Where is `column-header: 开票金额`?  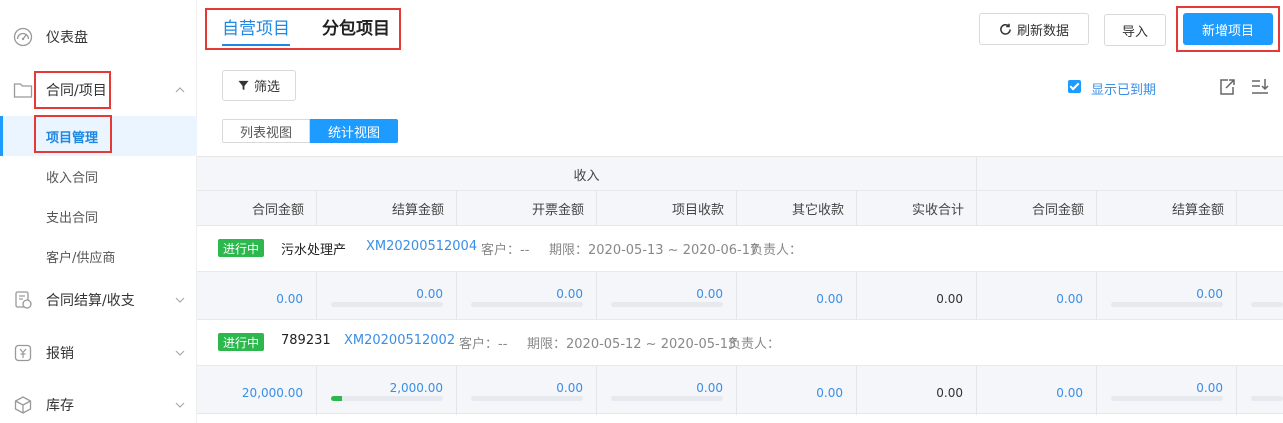
column-header: 开票金额 is located at coordinates (527, 208).